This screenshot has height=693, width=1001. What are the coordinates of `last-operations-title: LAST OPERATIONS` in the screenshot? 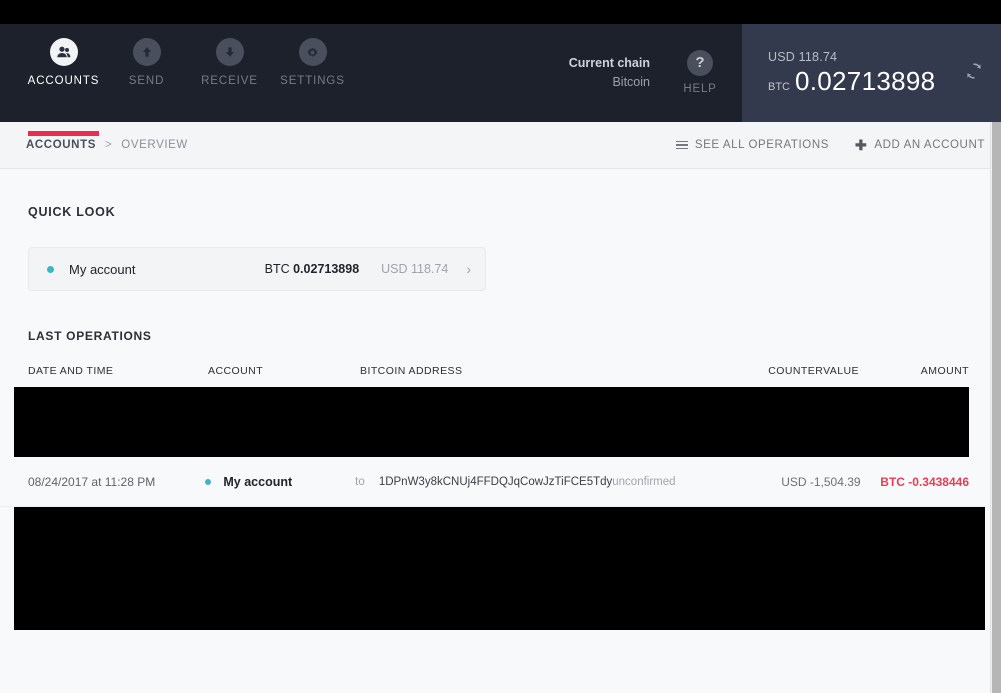 It's located at (90, 336).